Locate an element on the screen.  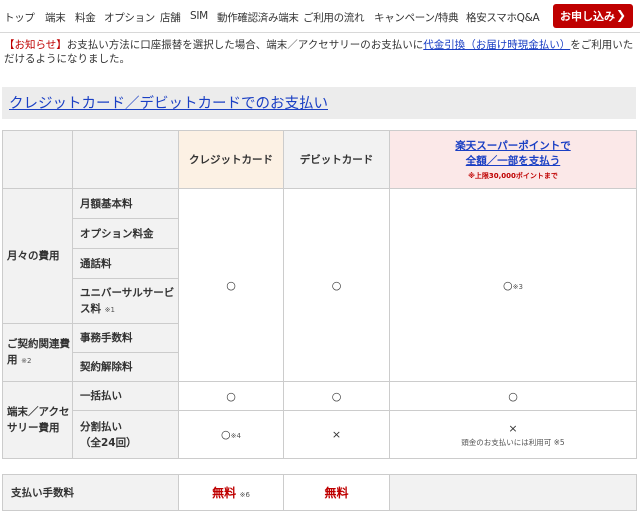
cell-credit-lump-sum: ○ is located at coordinates (231, 396).